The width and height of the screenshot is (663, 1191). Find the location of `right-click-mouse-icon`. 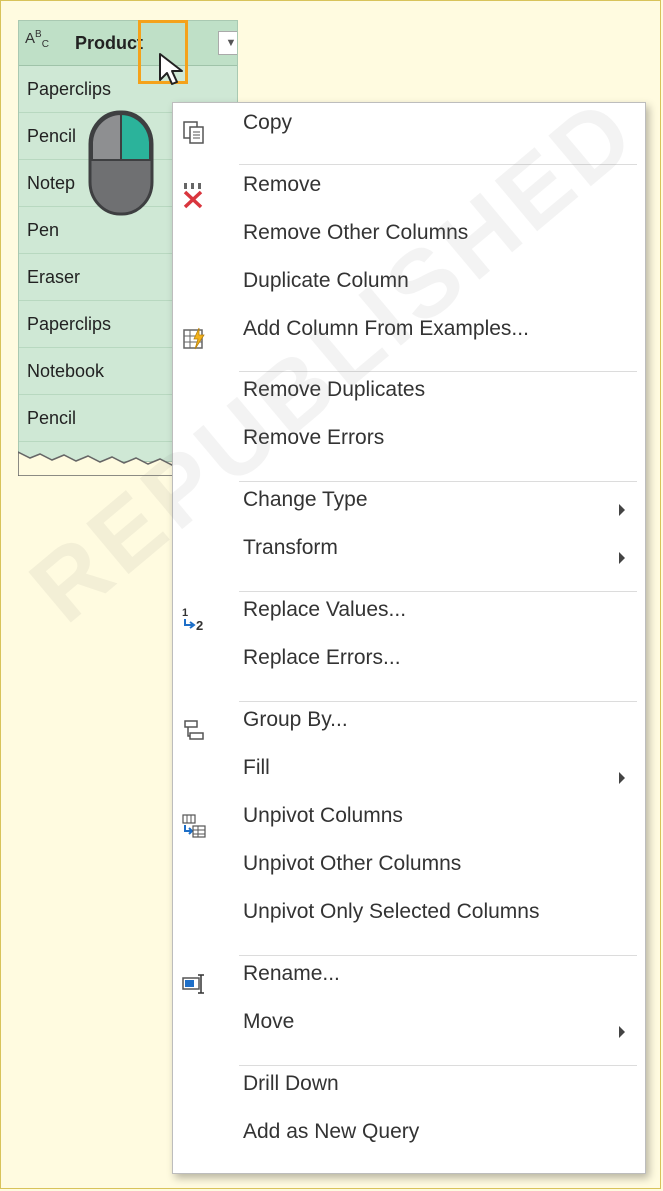

right-click-mouse-icon is located at coordinates (121, 163).